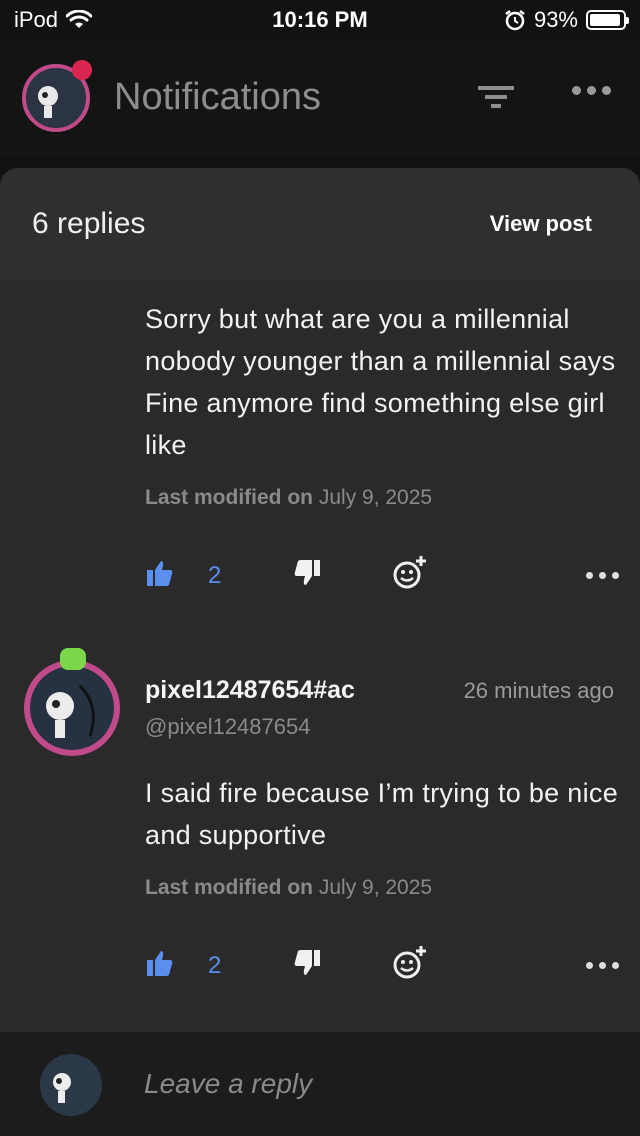 This screenshot has height=1136, width=640. I want to click on comment-username: pixel12487654#ac, so click(277, 690).